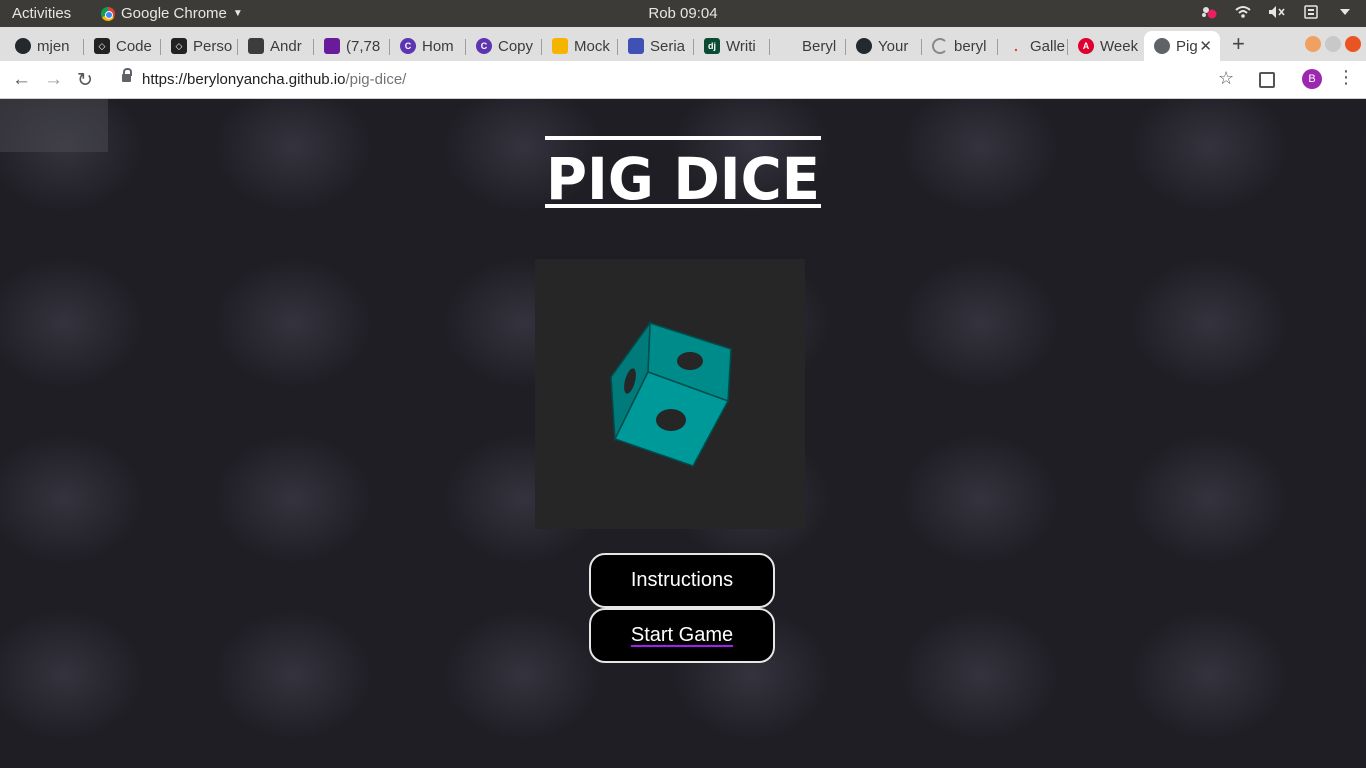 The height and width of the screenshot is (768, 1366). I want to click on tab-label: Code, so click(134, 46).